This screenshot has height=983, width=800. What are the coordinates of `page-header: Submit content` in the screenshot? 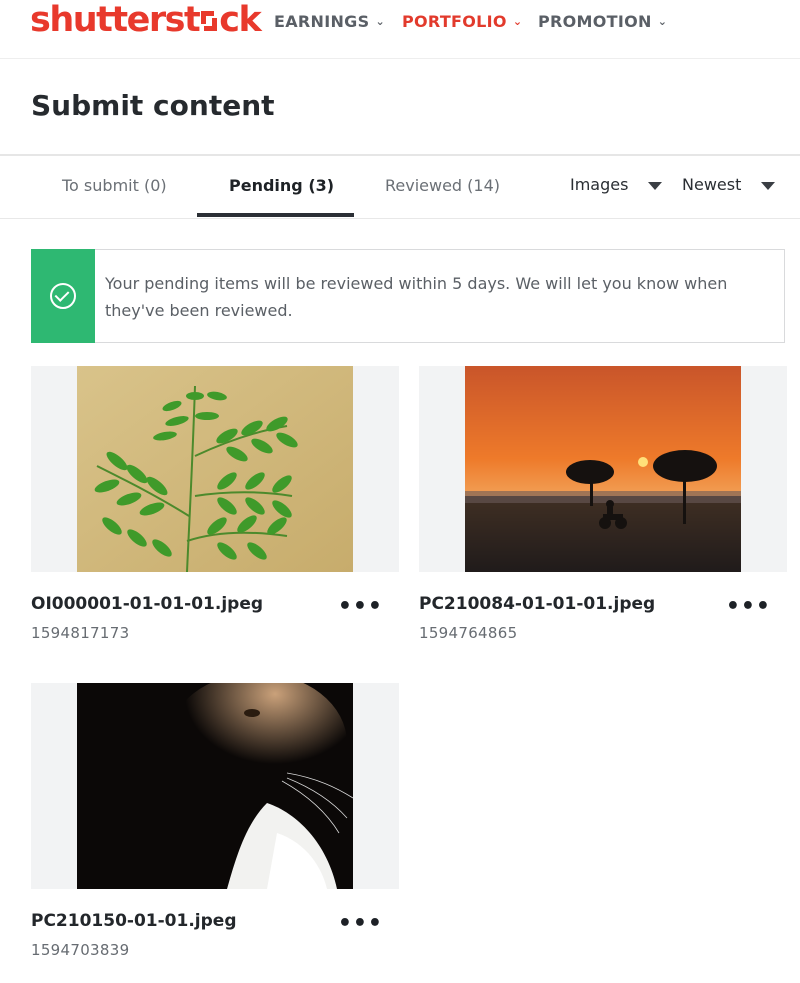 It's located at (400, 107).